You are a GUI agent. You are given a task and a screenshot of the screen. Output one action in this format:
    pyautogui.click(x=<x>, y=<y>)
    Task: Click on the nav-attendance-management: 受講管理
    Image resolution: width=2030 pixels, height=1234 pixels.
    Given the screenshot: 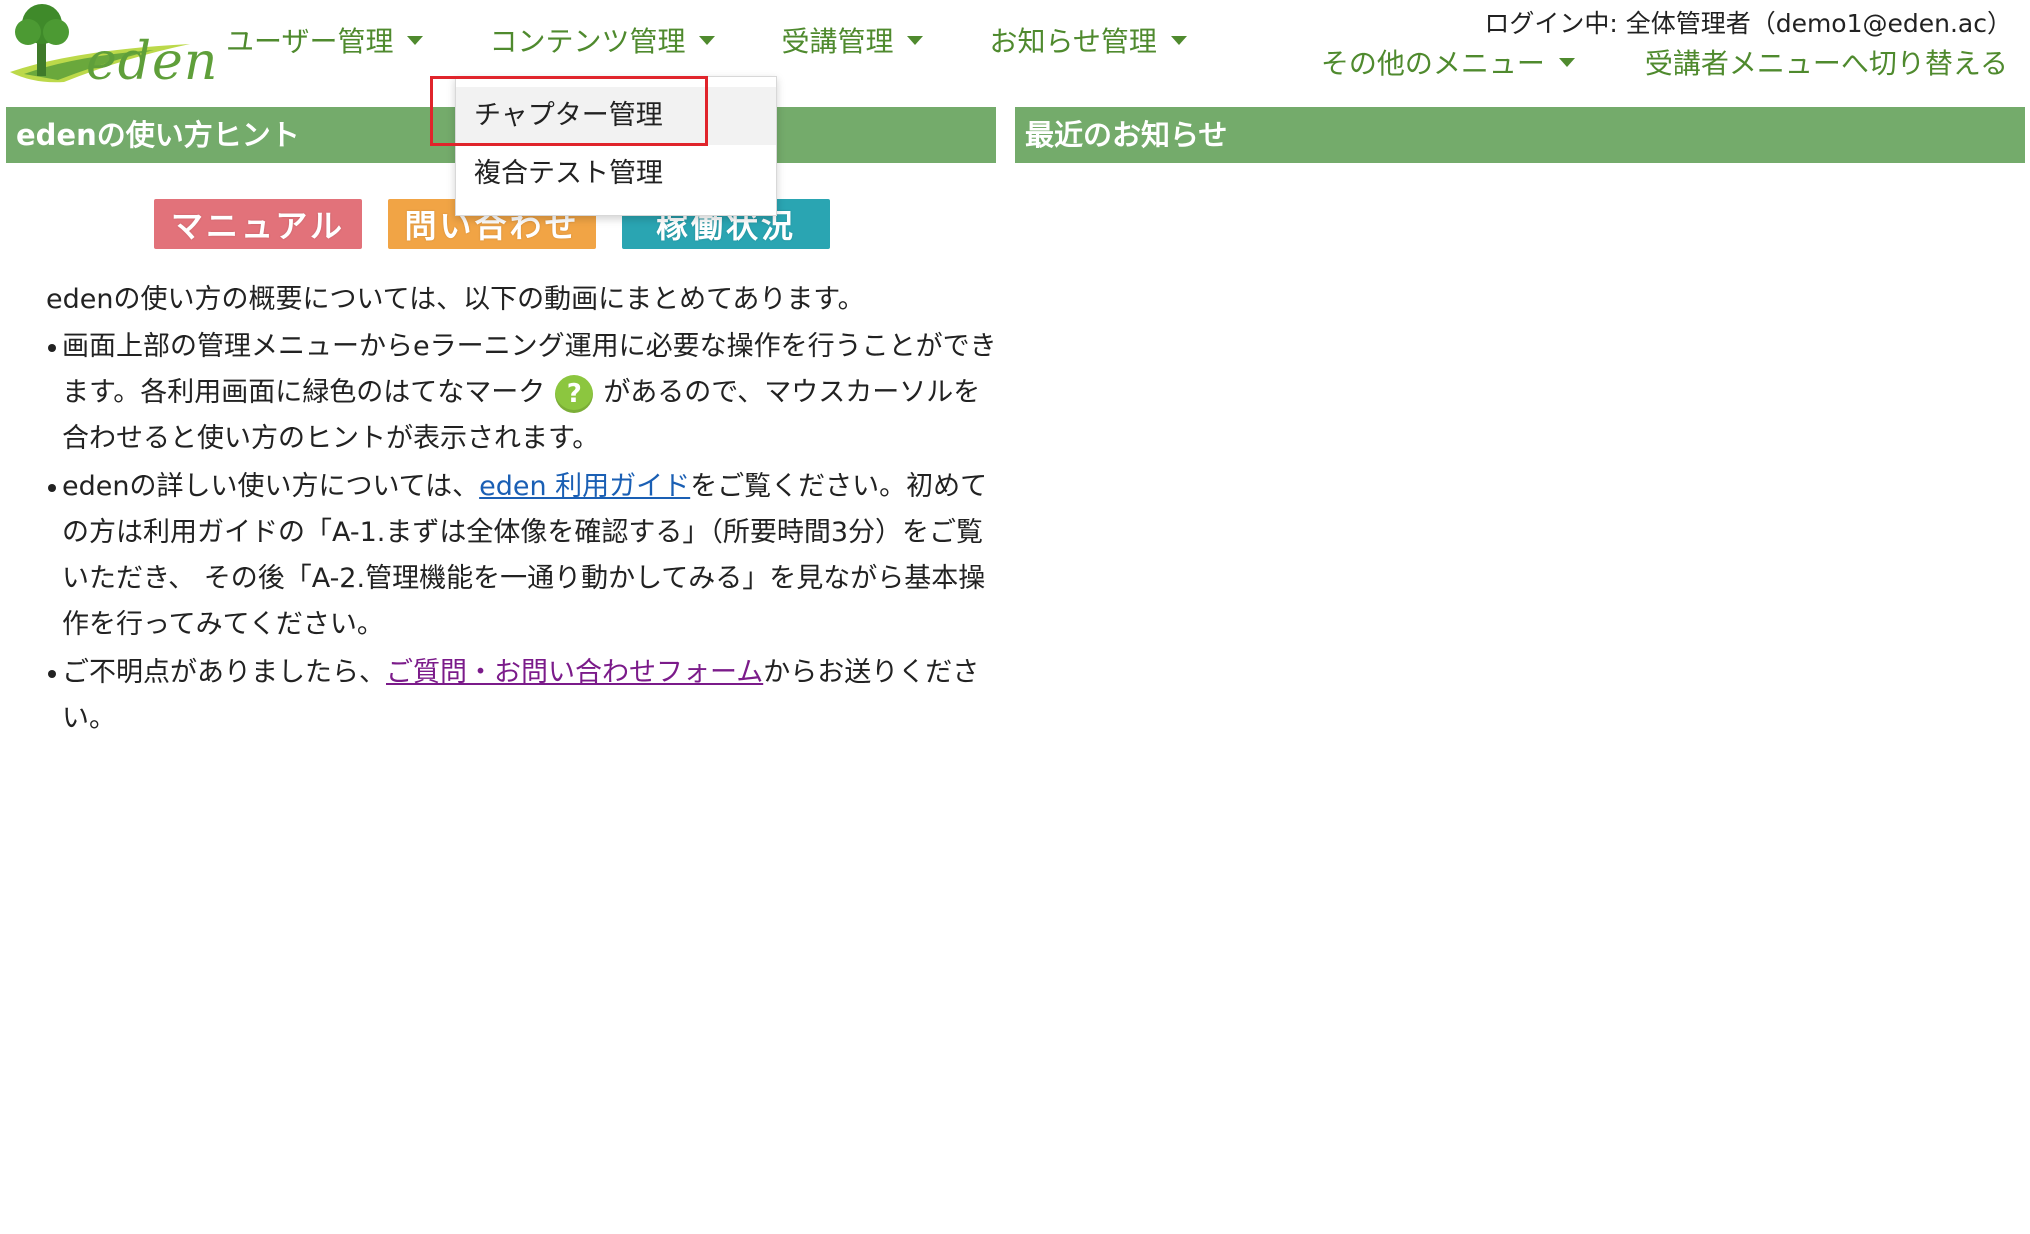 What is the action you would take?
    pyautogui.click(x=852, y=40)
    